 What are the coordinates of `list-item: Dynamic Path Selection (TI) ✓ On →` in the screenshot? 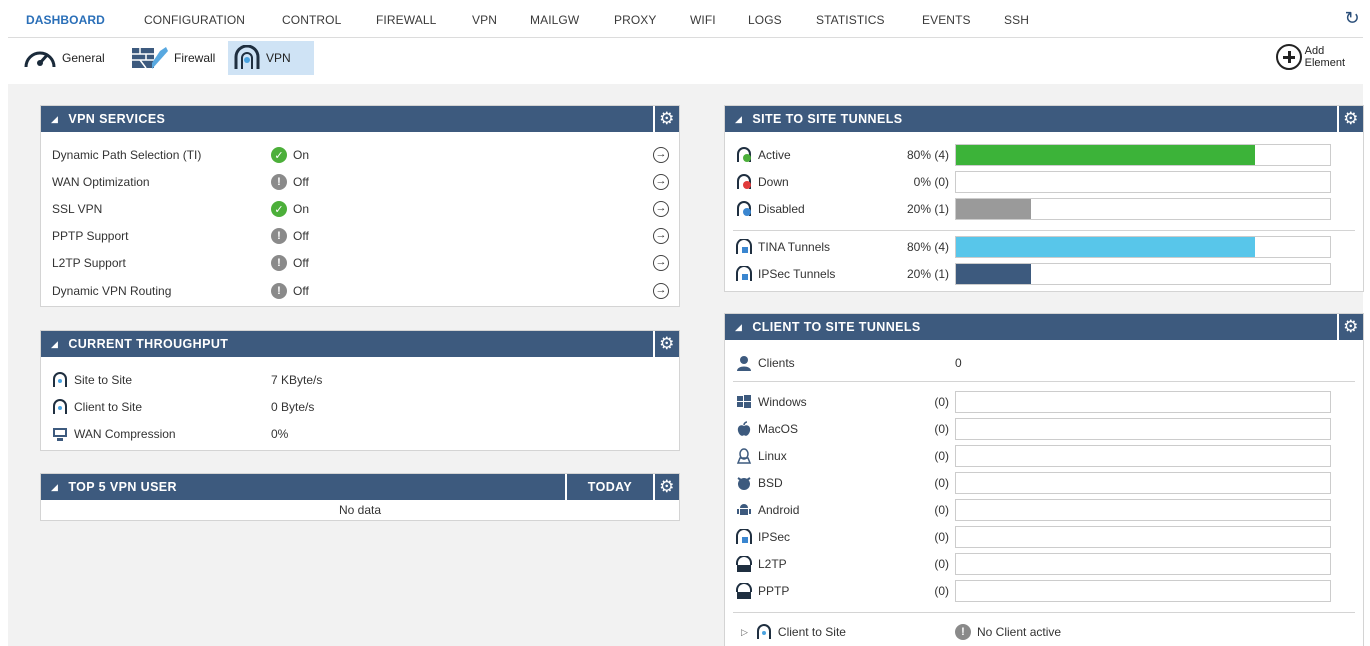 It's located at (360, 155).